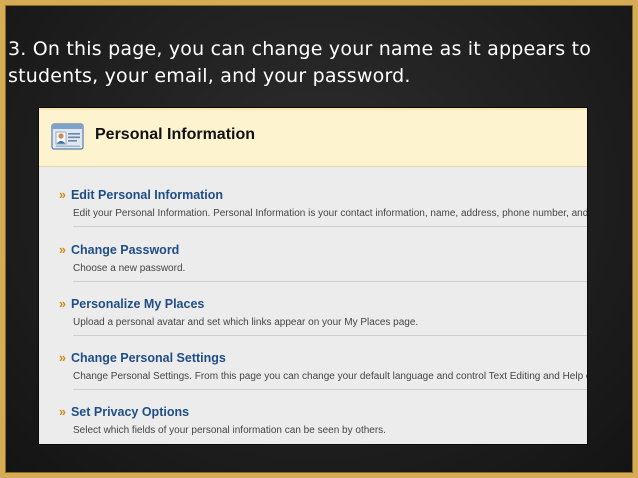 The width and height of the screenshot is (638, 478). I want to click on page-title: Personal Information, so click(175, 134).